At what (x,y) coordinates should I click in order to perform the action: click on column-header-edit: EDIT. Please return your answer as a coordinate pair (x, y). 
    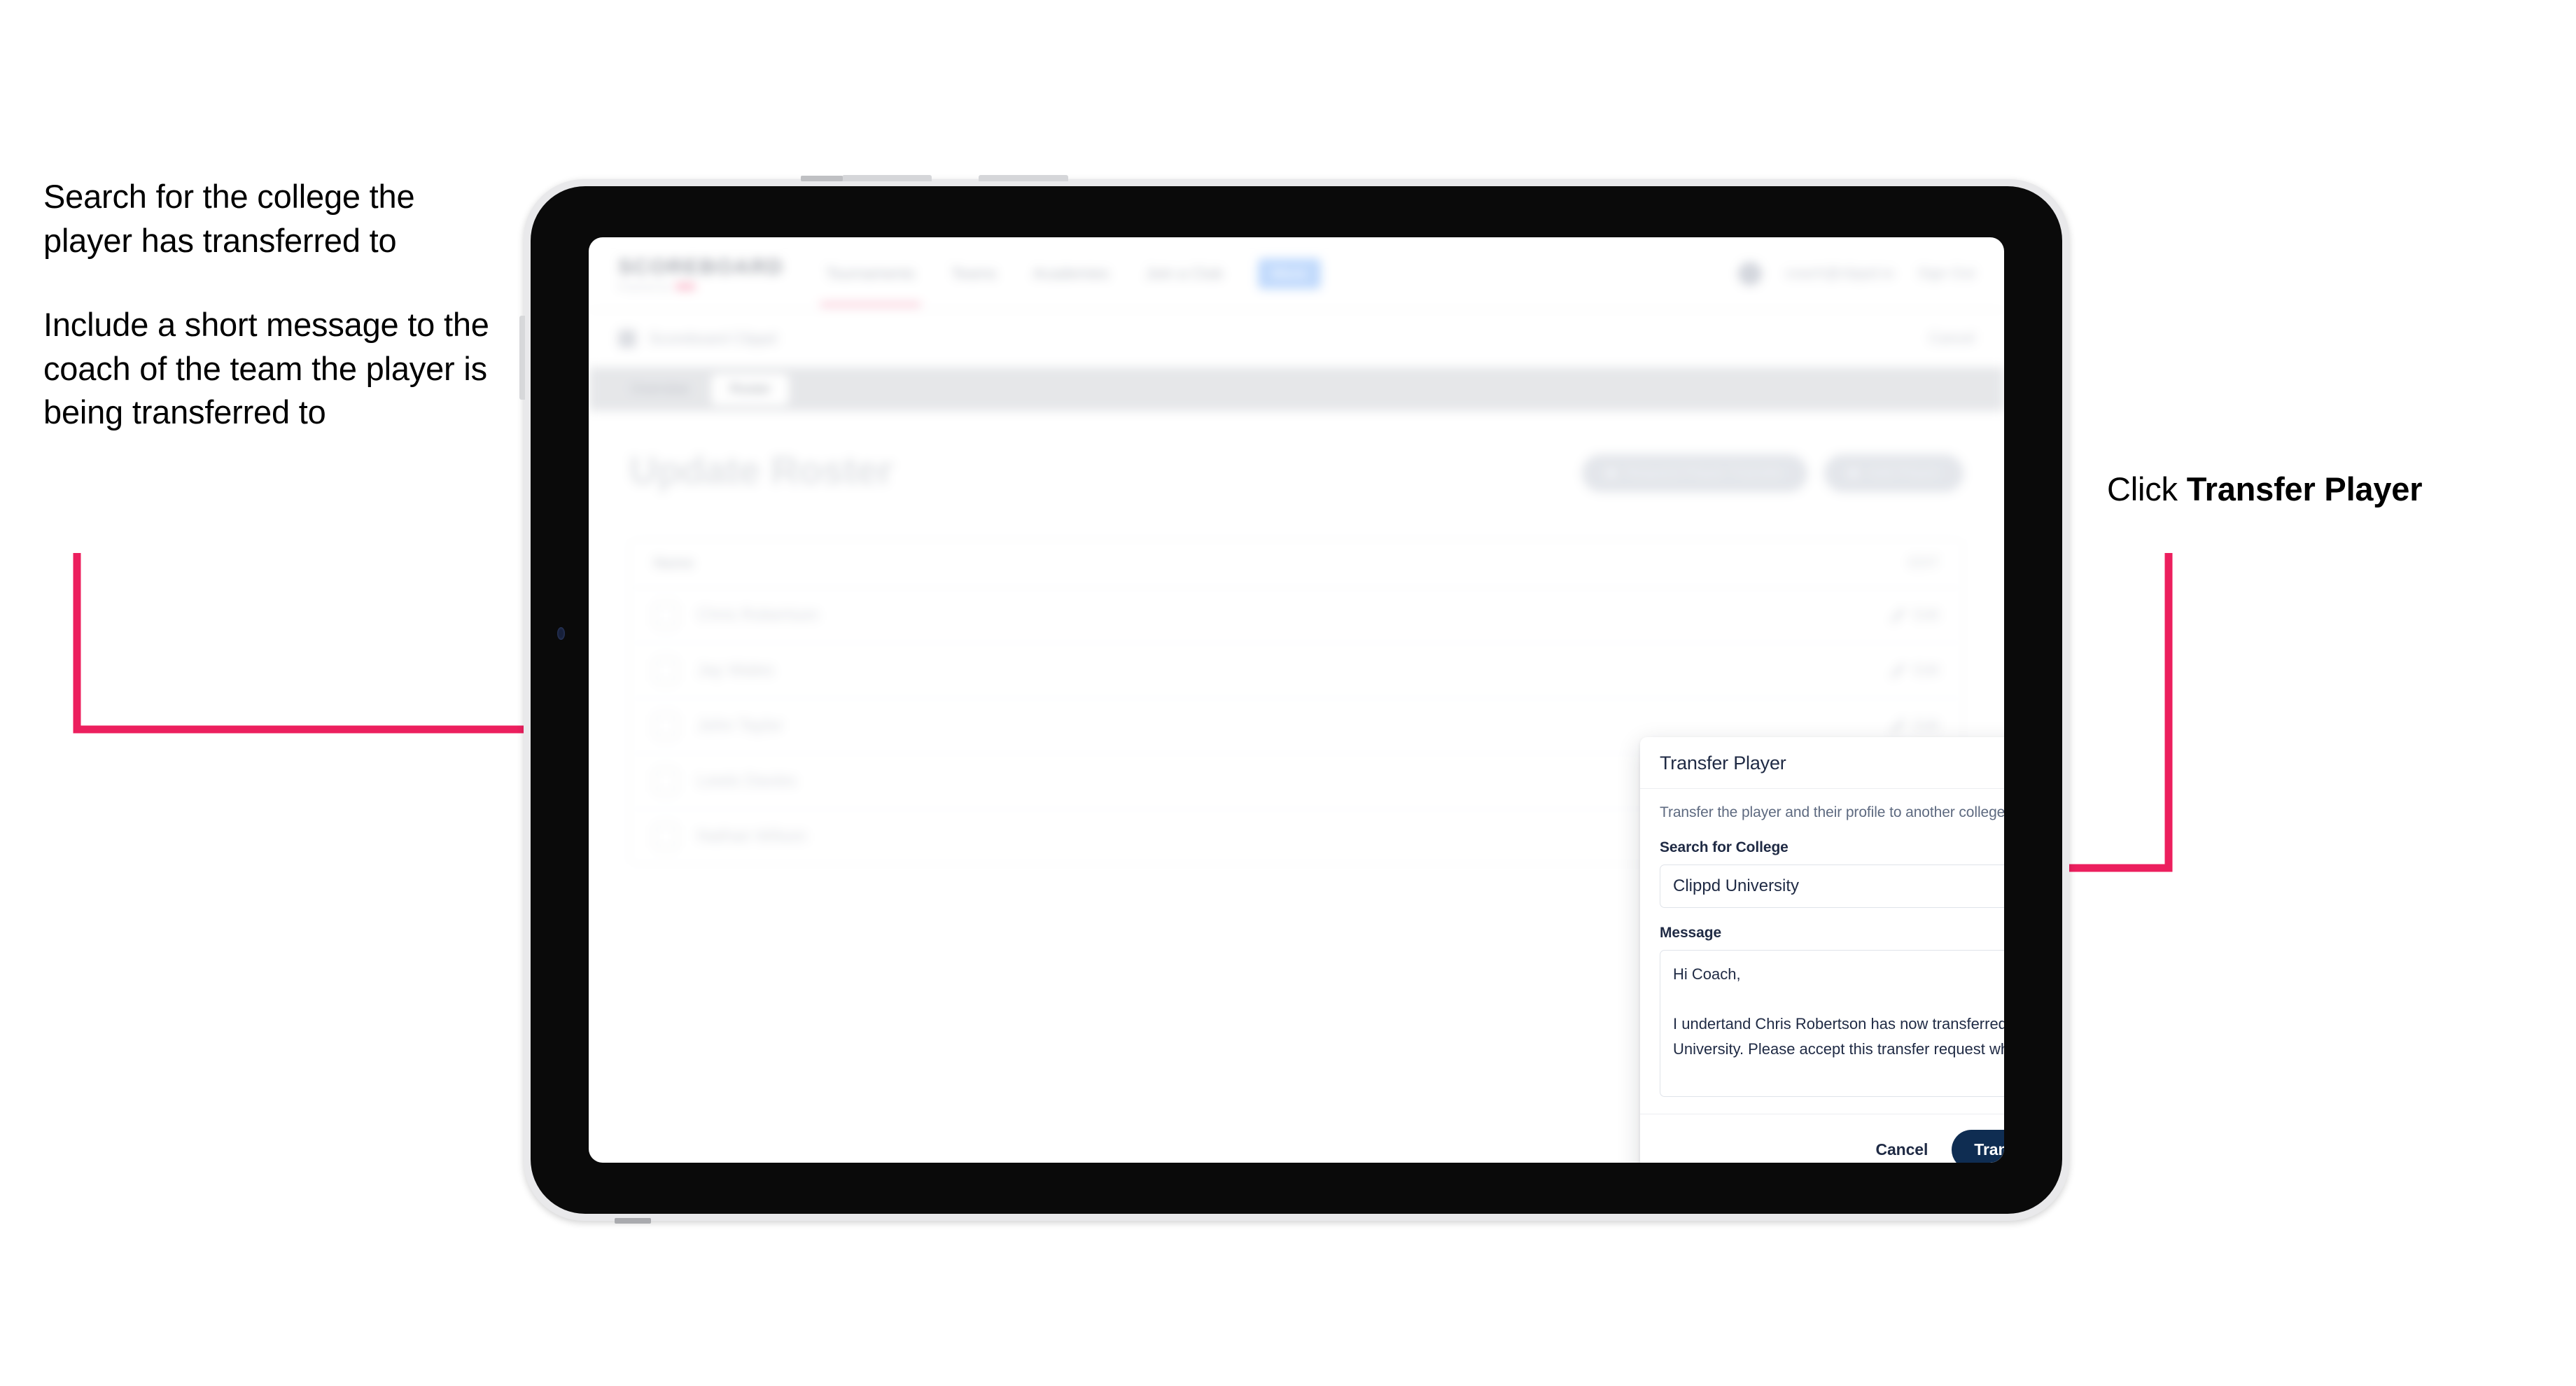
    Looking at the image, I should click on (1923, 563).